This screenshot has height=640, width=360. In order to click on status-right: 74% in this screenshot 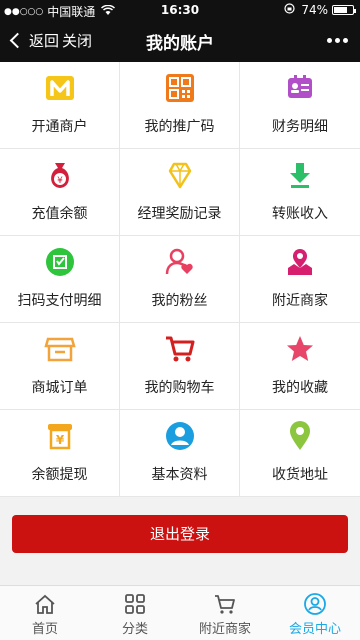, I will do `click(320, 10)`.